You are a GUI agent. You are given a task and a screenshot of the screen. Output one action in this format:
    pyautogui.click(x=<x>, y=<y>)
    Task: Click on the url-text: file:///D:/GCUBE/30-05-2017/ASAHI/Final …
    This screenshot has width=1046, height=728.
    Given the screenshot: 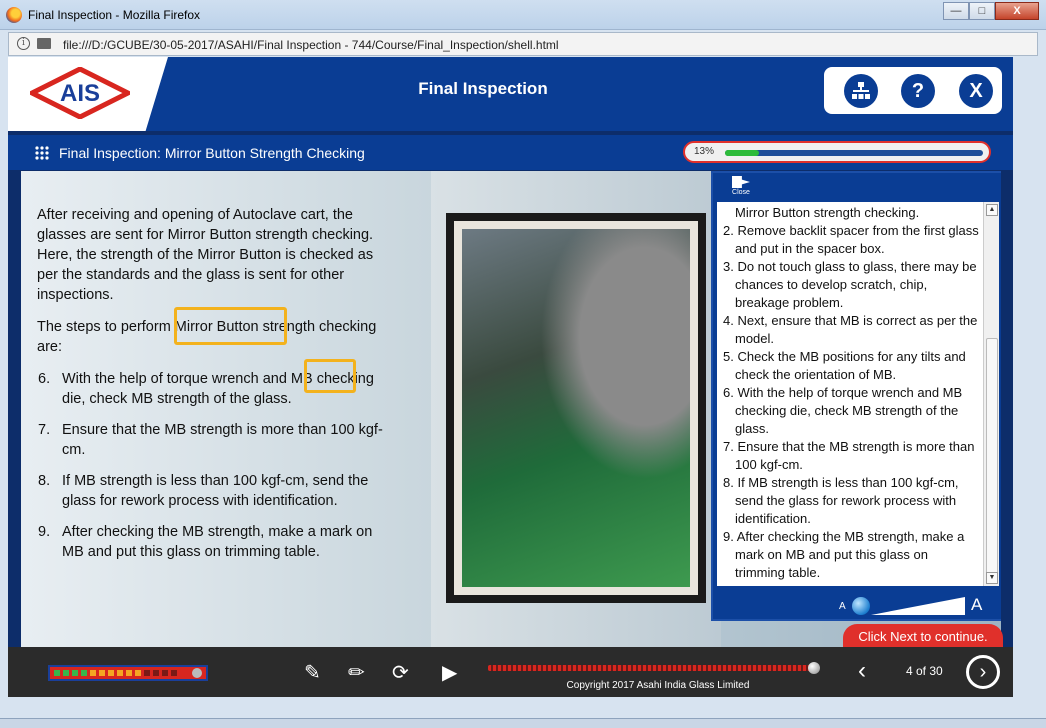 What is the action you would take?
    pyautogui.click(x=311, y=45)
    